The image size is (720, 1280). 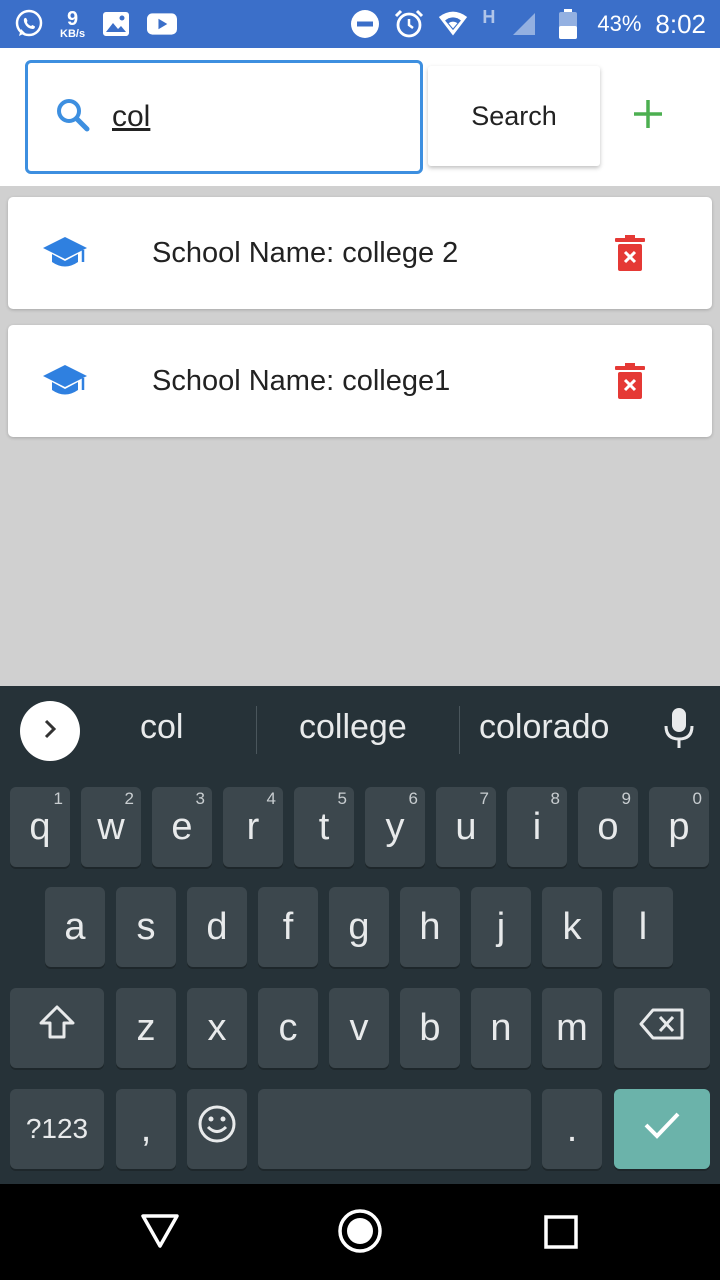 I want to click on network-speed: 9 KB/s, so click(x=72, y=24).